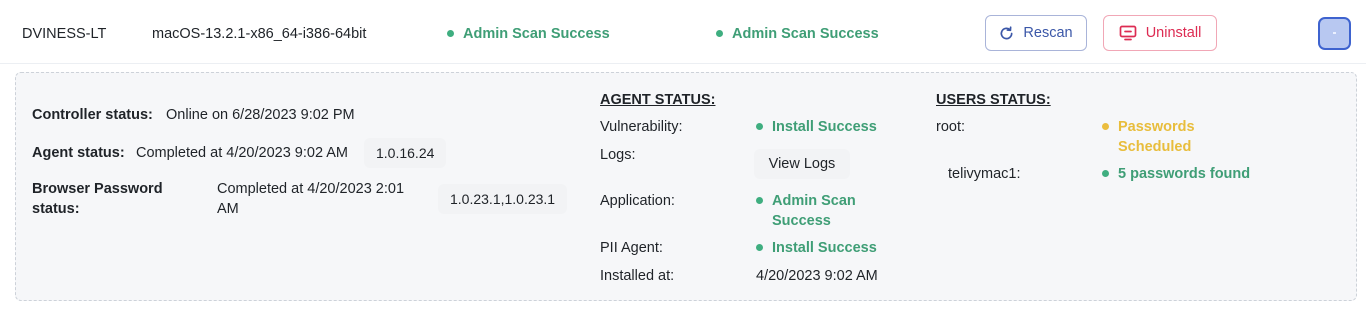 This screenshot has height=312, width=1366. What do you see at coordinates (405, 153) in the screenshot?
I see `agent-version-badge: 1.0.16.24` at bounding box center [405, 153].